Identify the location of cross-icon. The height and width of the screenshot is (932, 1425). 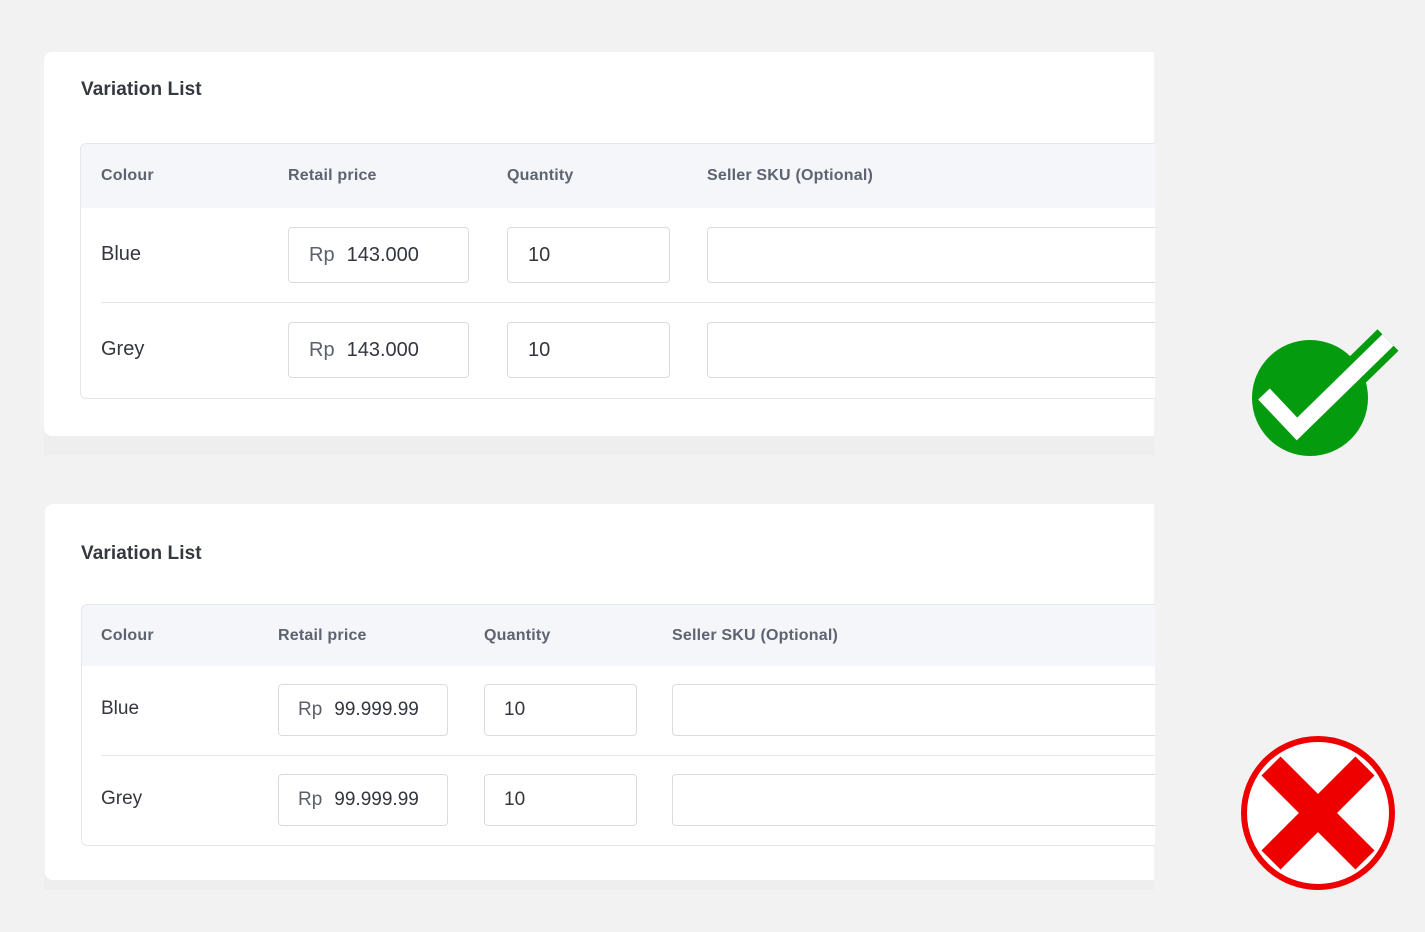
(1318, 813).